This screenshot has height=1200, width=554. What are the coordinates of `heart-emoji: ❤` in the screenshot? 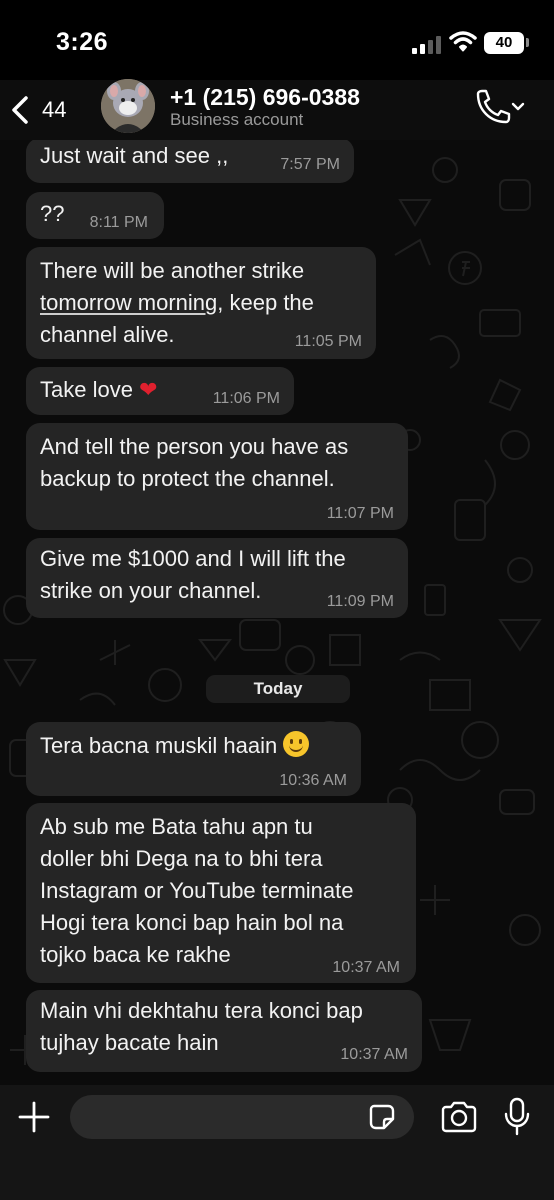 It's located at (148, 390).